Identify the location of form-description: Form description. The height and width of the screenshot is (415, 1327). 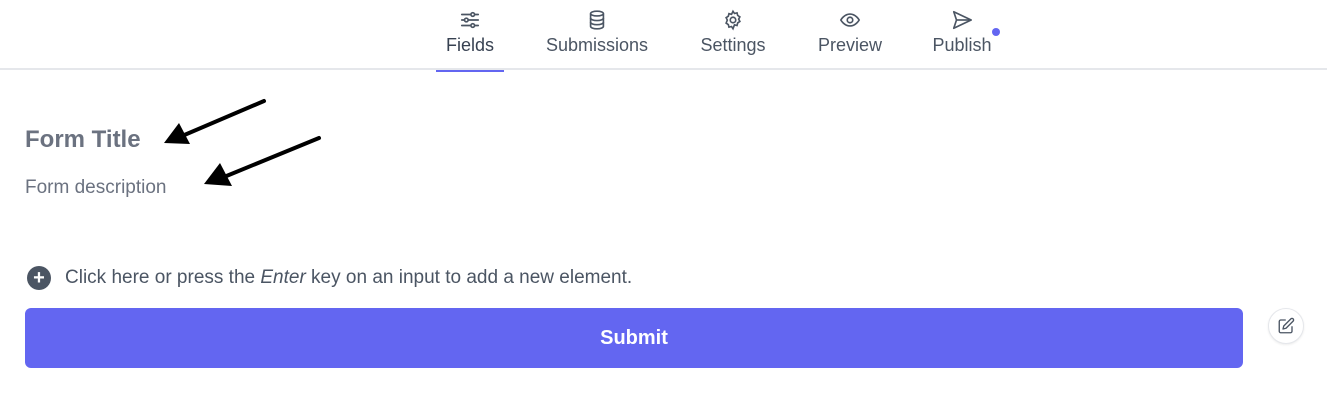
(96, 188).